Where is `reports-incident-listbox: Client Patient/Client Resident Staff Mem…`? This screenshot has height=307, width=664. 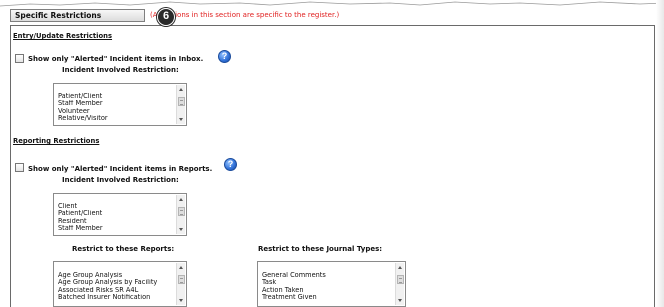
reports-incident-listbox: Client Patient/Client Resident Staff Mem… is located at coordinates (120, 214).